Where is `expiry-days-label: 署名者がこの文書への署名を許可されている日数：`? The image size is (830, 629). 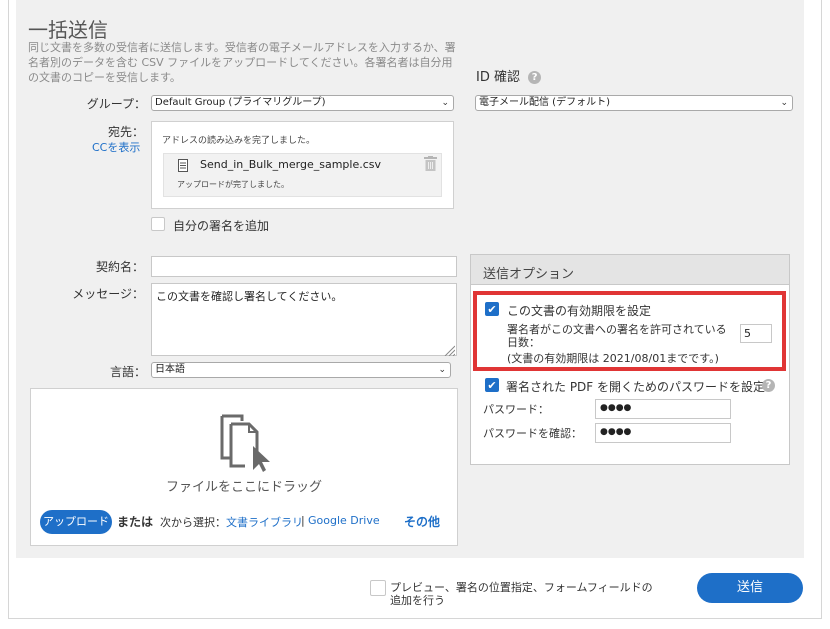
expiry-days-label: 署名者がこの文書への署名を許可されている日数： is located at coordinates (617, 336).